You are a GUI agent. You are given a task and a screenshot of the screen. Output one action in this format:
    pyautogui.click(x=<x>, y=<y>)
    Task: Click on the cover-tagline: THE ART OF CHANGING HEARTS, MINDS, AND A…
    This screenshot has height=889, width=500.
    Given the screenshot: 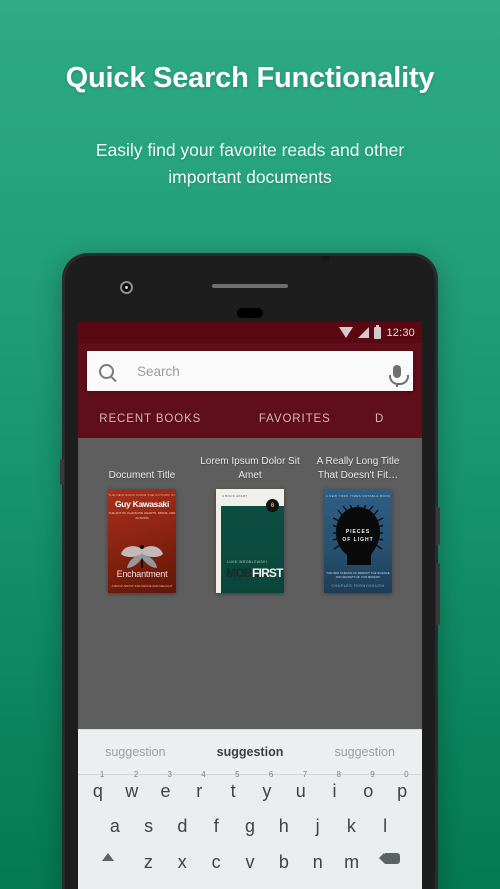 What is the action you would take?
    pyautogui.click(x=142, y=515)
    